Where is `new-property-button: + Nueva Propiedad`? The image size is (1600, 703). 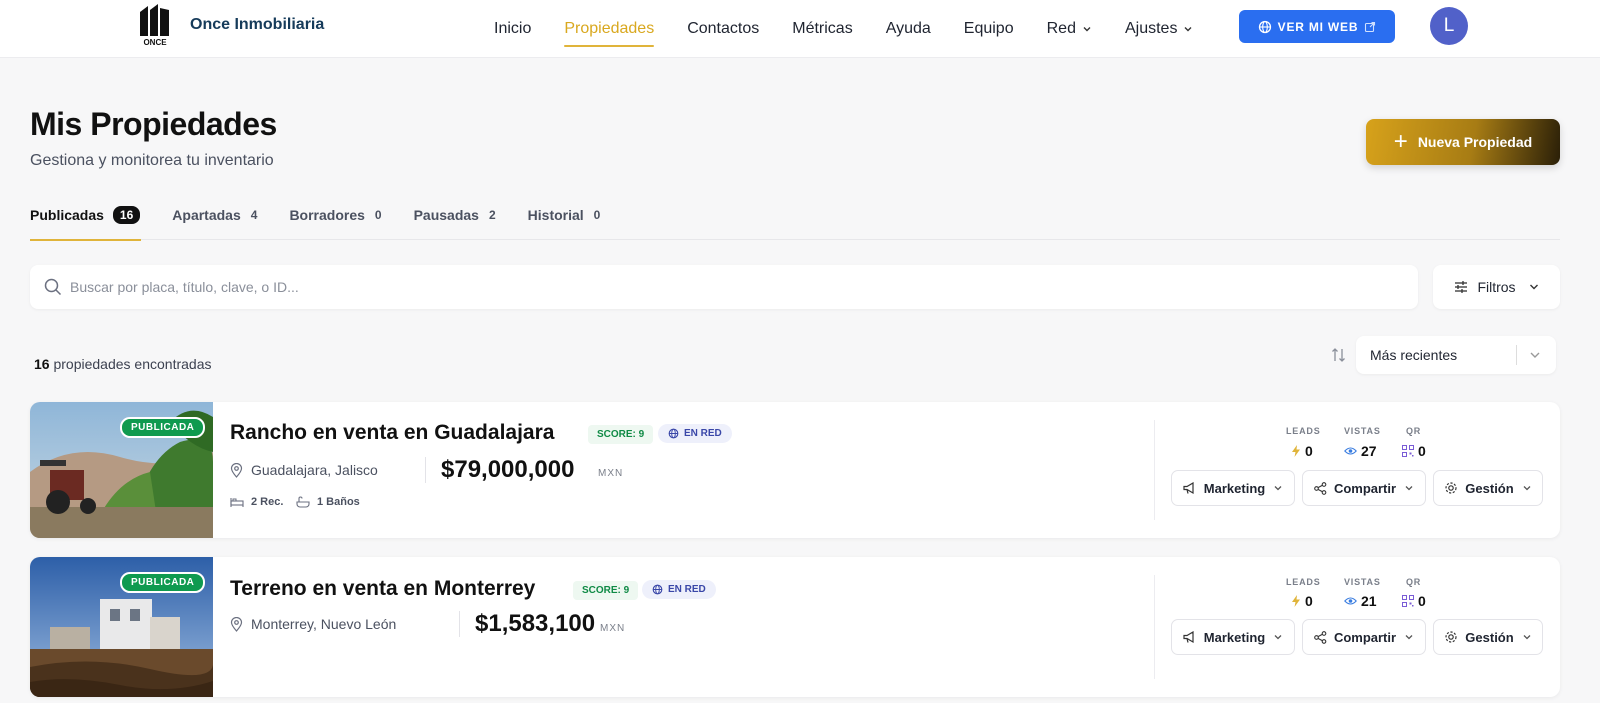
new-property-button: + Nueva Propiedad is located at coordinates (1463, 142).